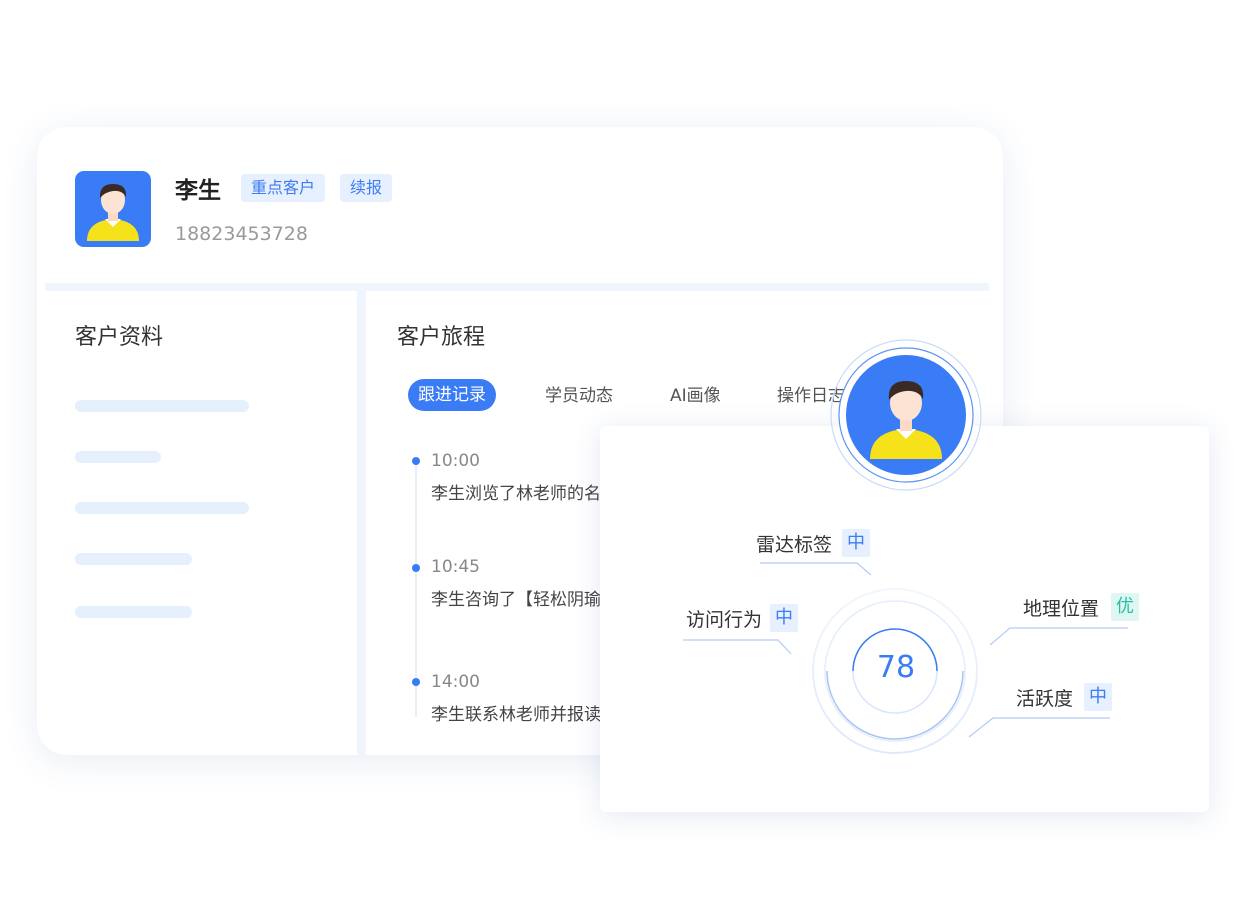 The height and width of the screenshot is (908, 1248). I want to click on timeline-time: 10:00, so click(455, 461).